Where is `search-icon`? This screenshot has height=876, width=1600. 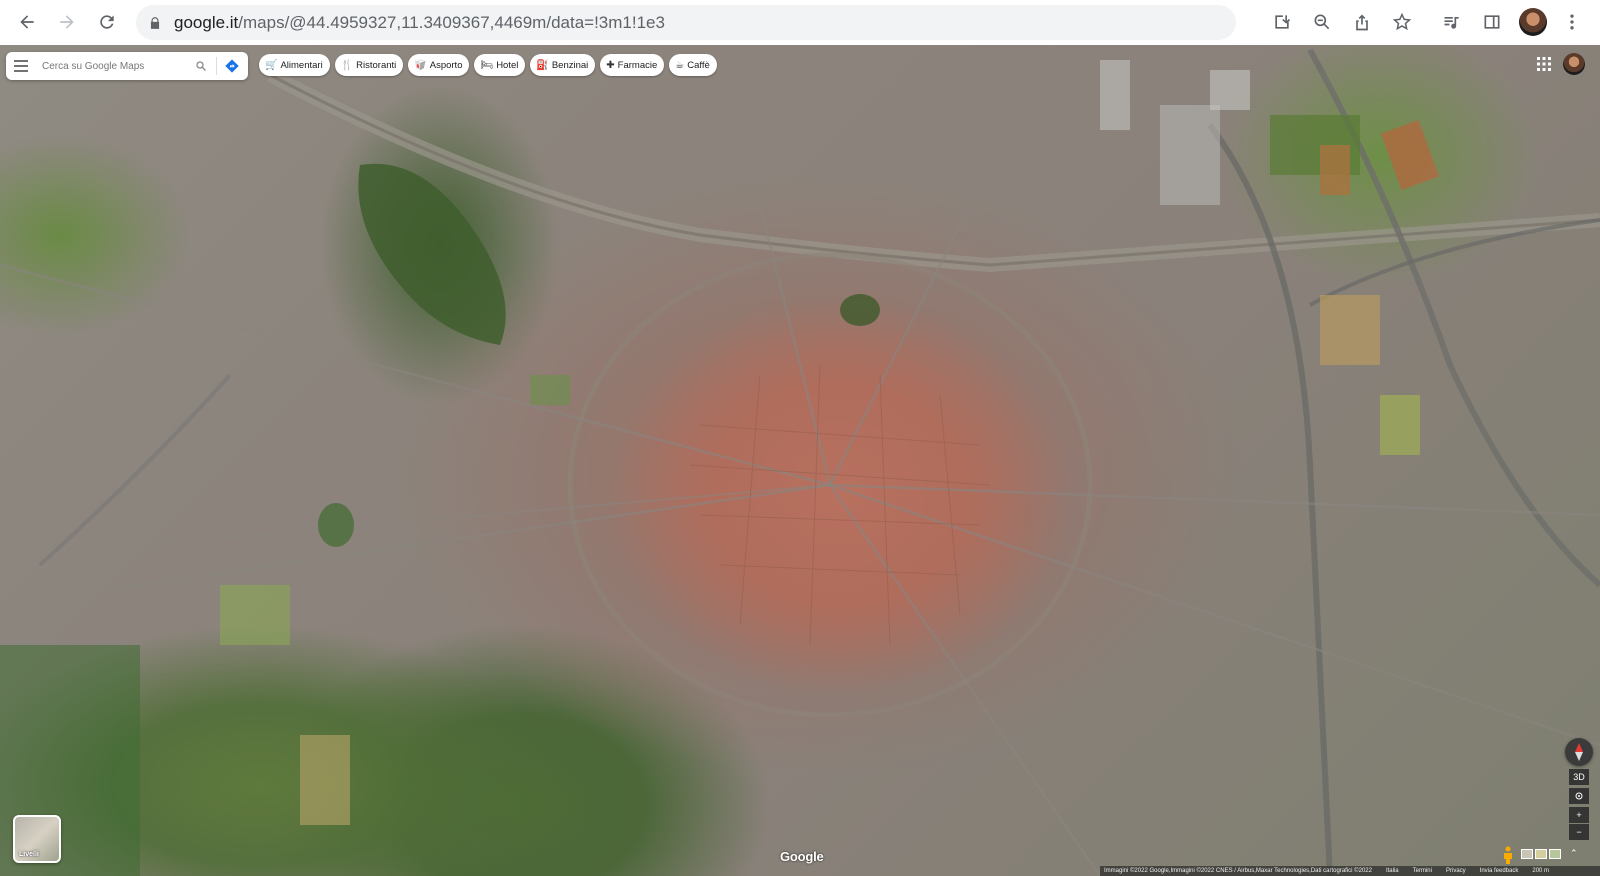 search-icon is located at coordinates (201, 66).